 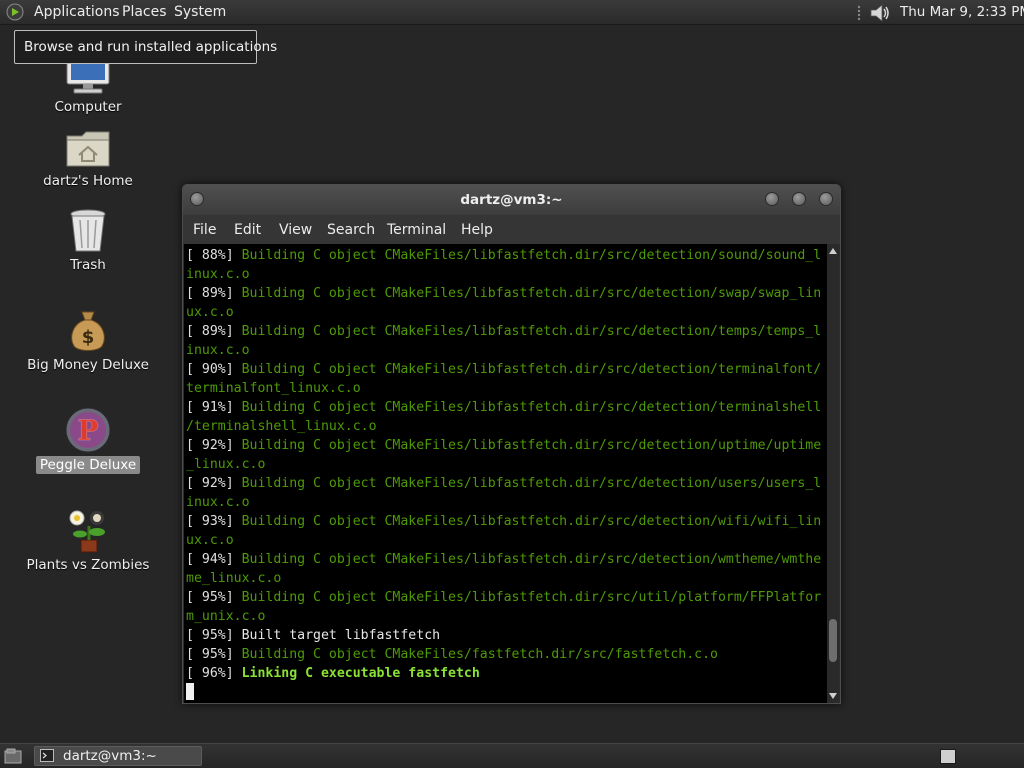 I want to click on desktop-icon-trash: Trash, so click(x=88, y=241).